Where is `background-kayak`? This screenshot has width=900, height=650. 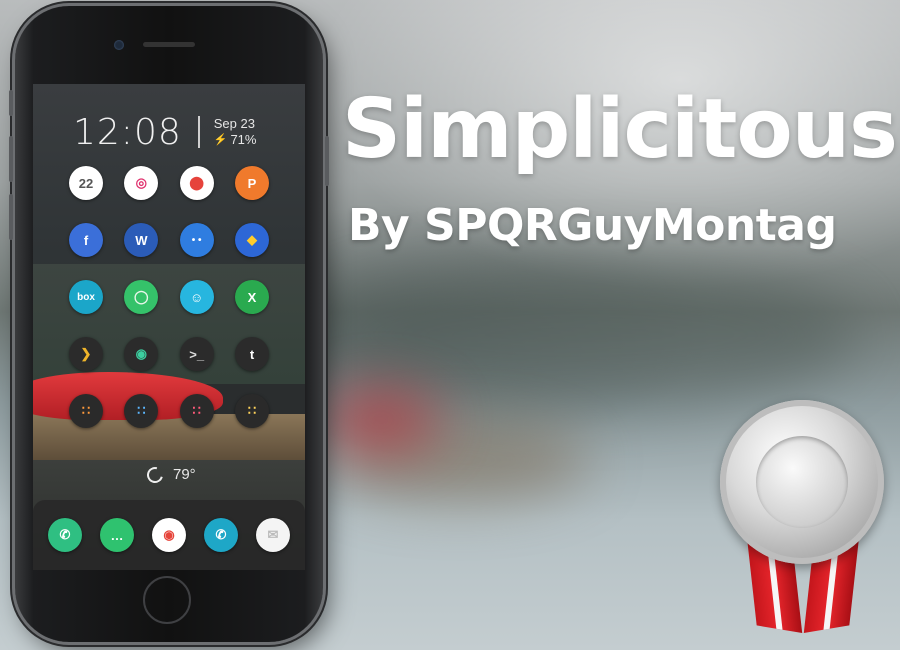
background-kayak is located at coordinates (380, 420).